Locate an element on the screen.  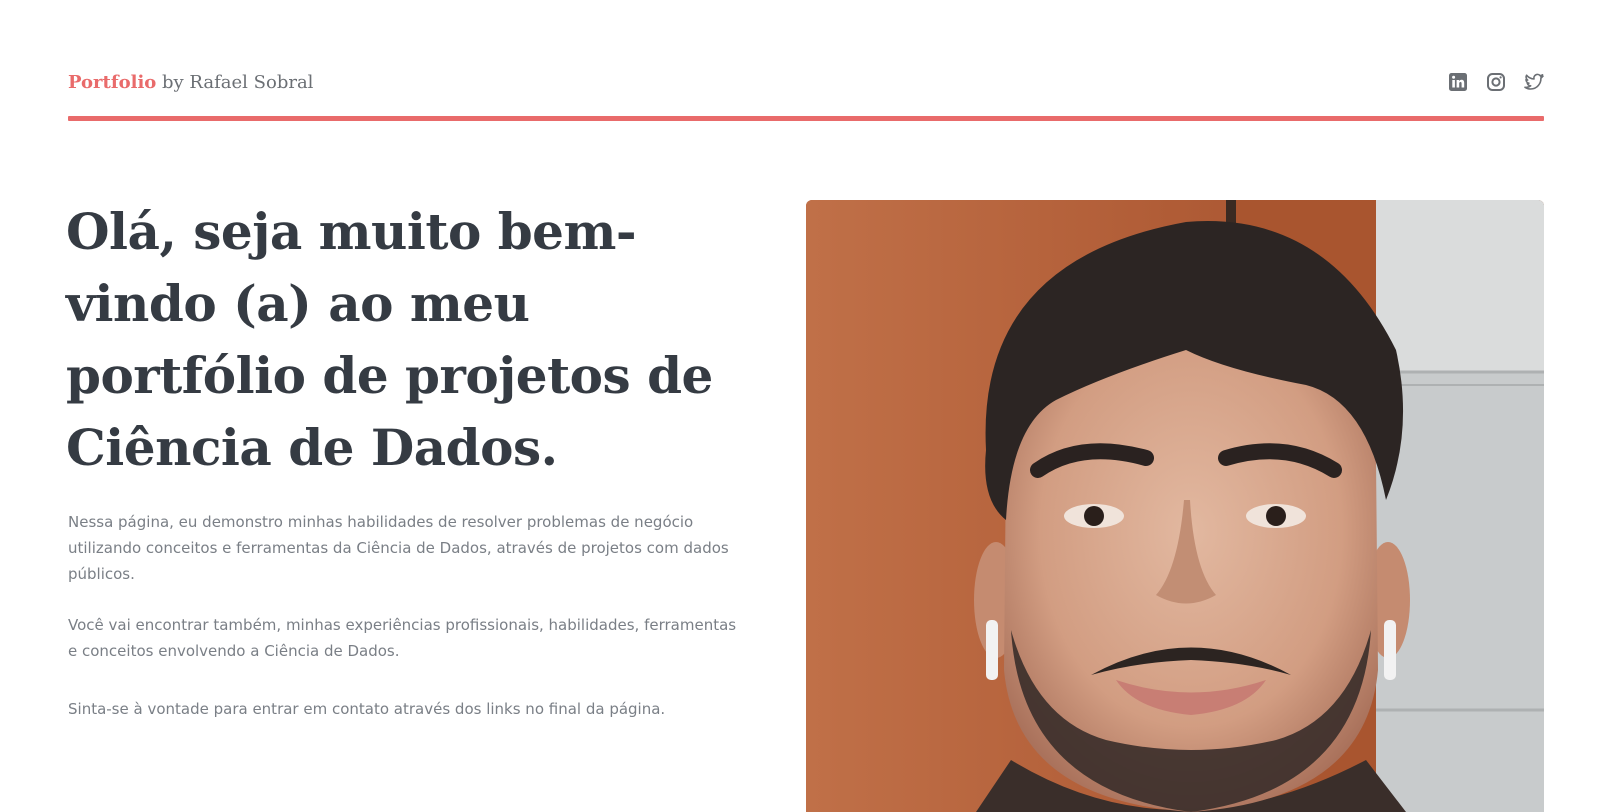
brand-link: Portfolio by Rafael Sobral is located at coordinates (190, 82).